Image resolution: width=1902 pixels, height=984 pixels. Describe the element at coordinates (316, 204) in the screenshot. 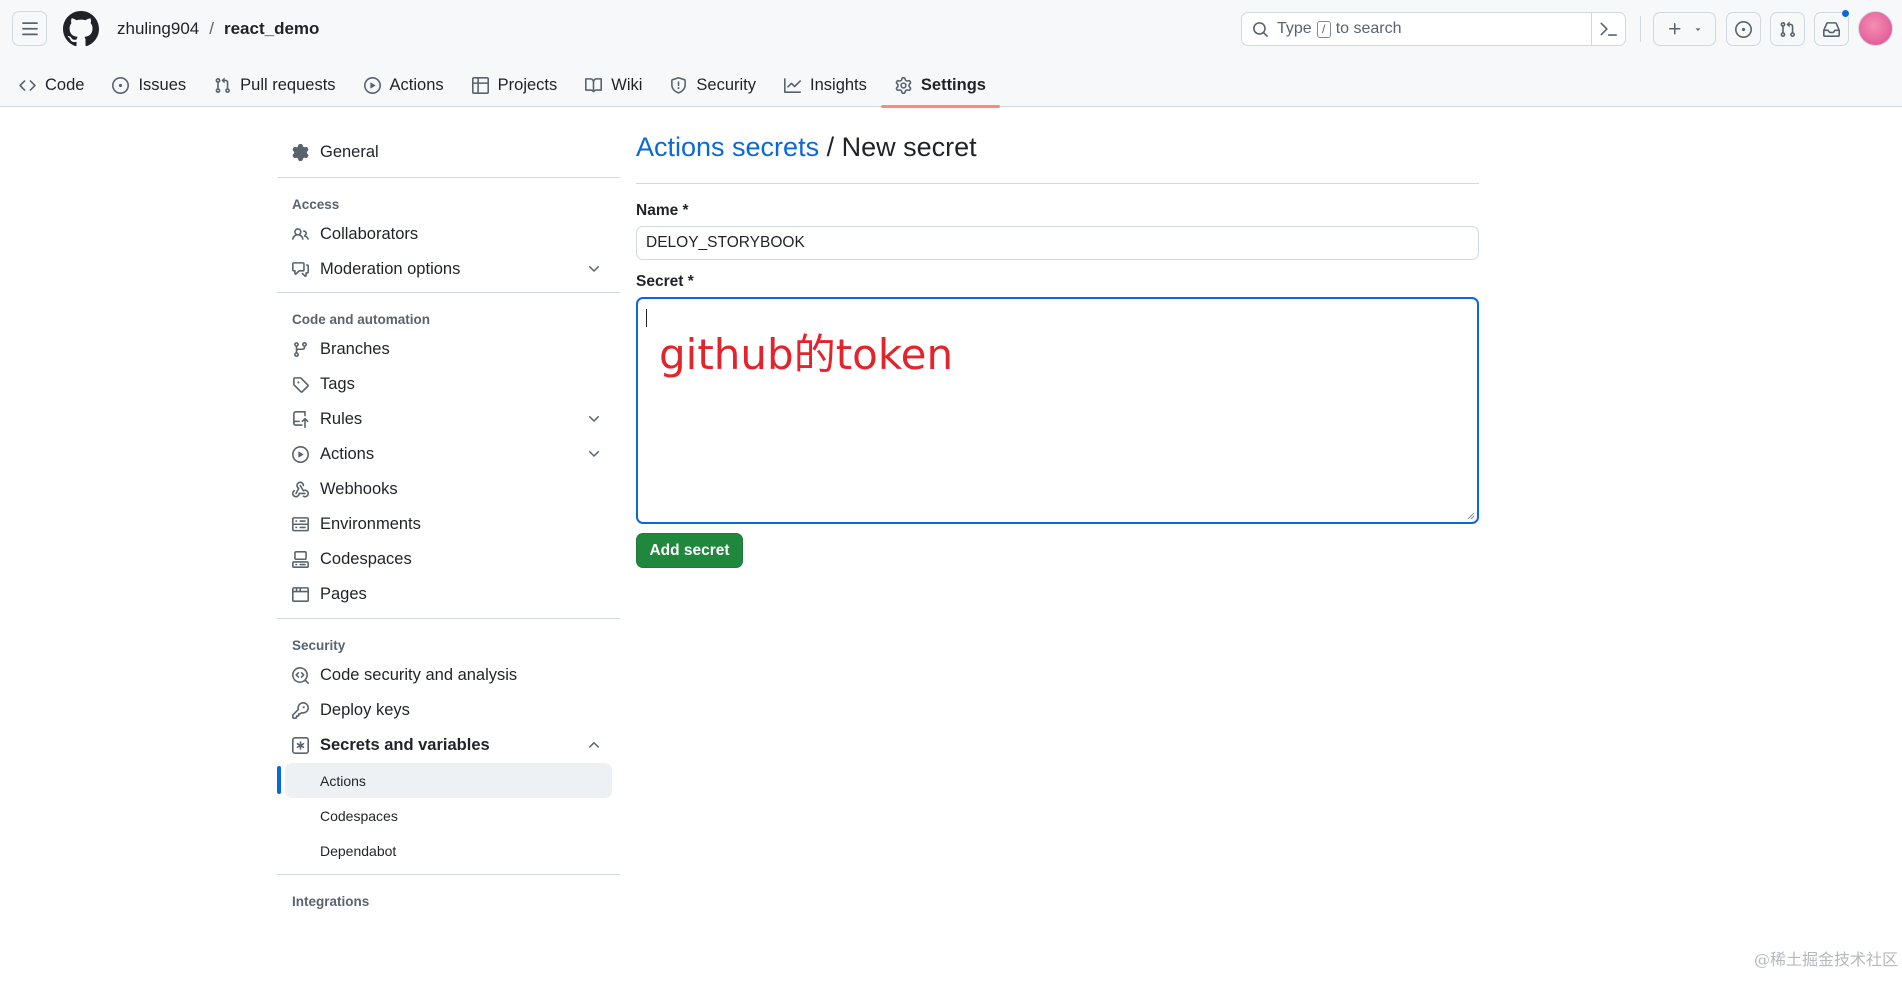

I see `sidebar-heading-access: Access` at that location.